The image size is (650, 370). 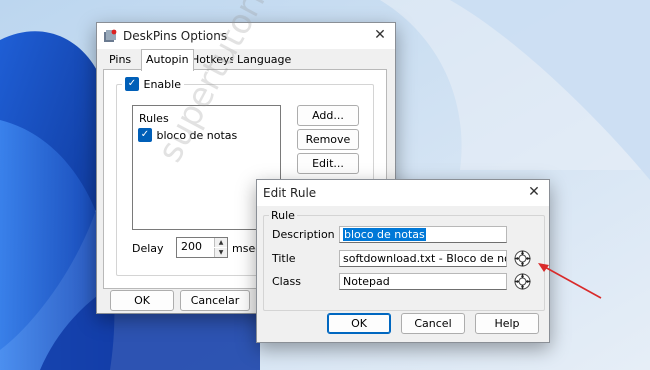 I want to click on edit-rule-titlebar: Edit Rule ✕, so click(x=403, y=193).